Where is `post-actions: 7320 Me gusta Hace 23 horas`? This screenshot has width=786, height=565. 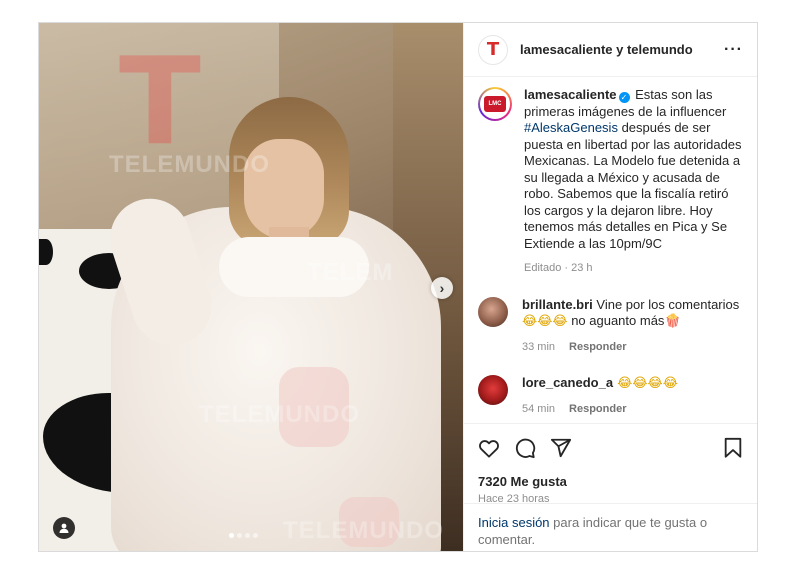
post-actions: 7320 Me gusta Hace 23 horas is located at coordinates (610, 464).